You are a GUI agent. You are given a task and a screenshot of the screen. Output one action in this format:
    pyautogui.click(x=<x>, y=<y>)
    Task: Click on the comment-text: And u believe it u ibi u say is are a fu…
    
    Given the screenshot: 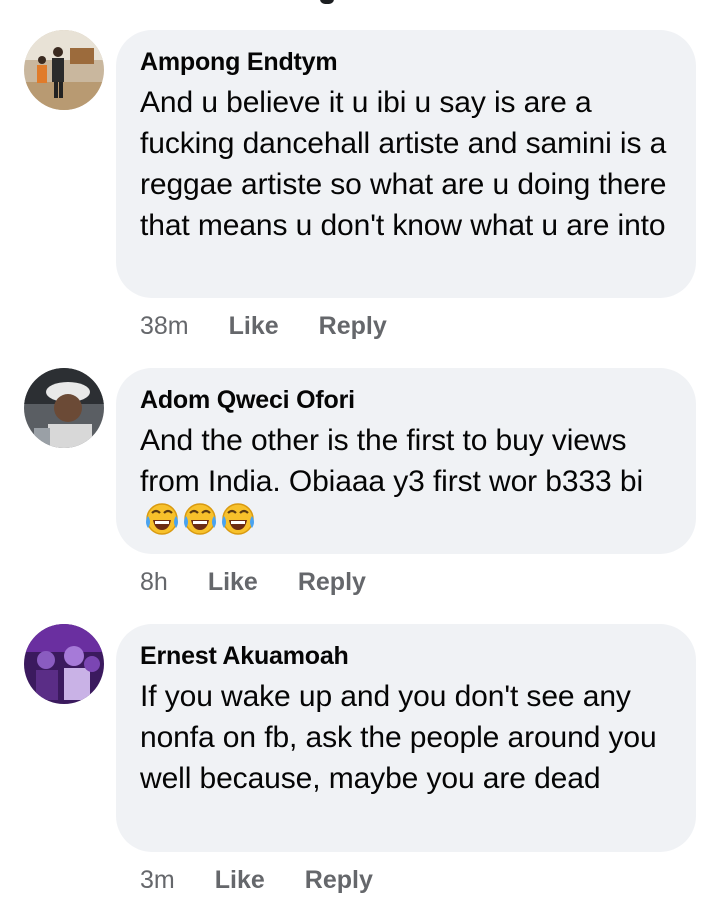 What is the action you would take?
    pyautogui.click(x=403, y=164)
    